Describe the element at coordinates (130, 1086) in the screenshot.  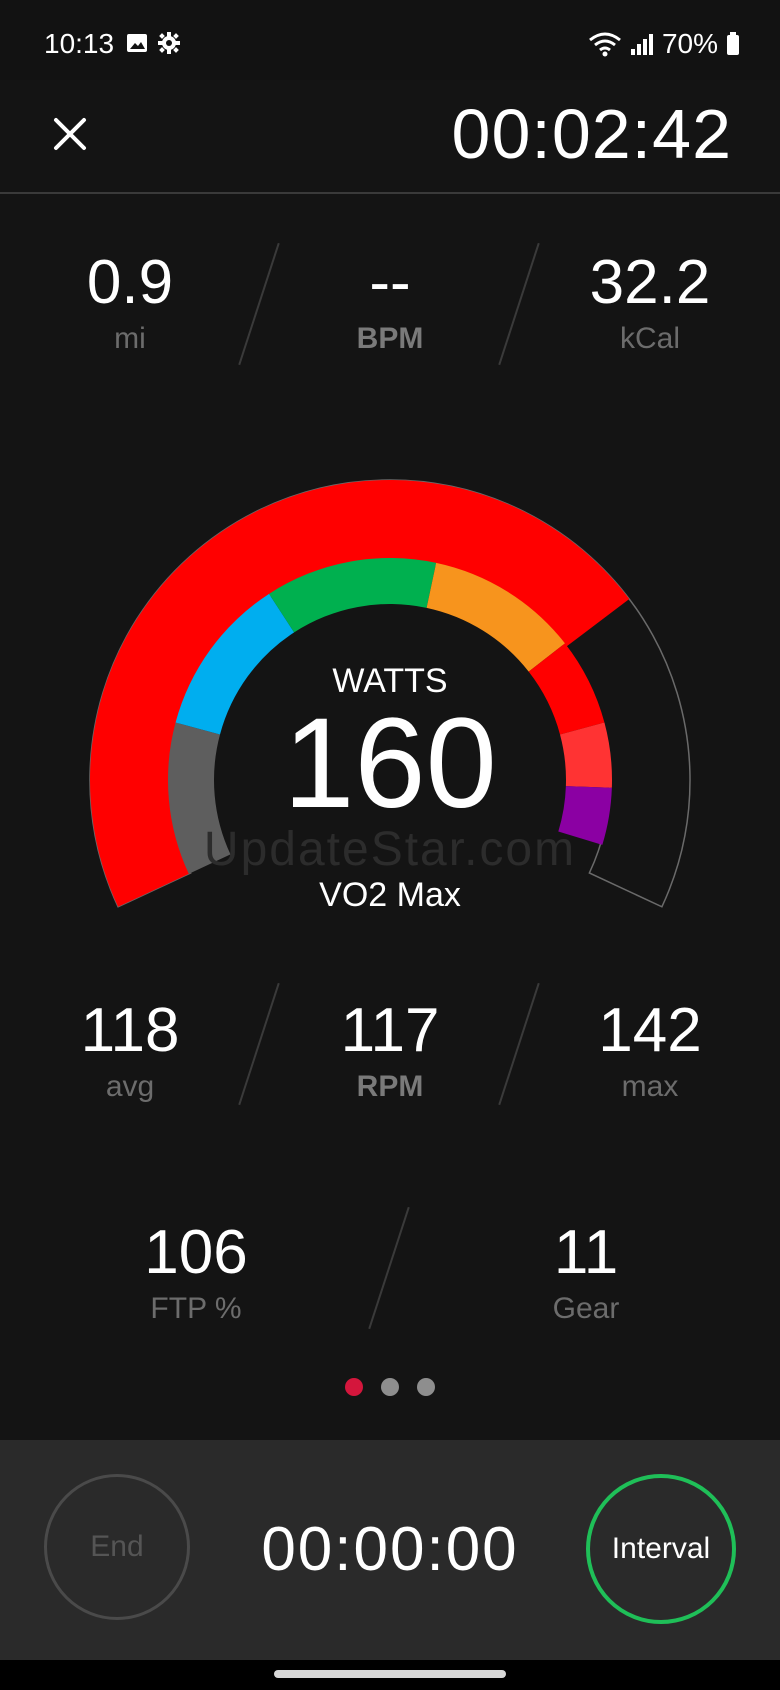
I see `avg-power-label: avg` at that location.